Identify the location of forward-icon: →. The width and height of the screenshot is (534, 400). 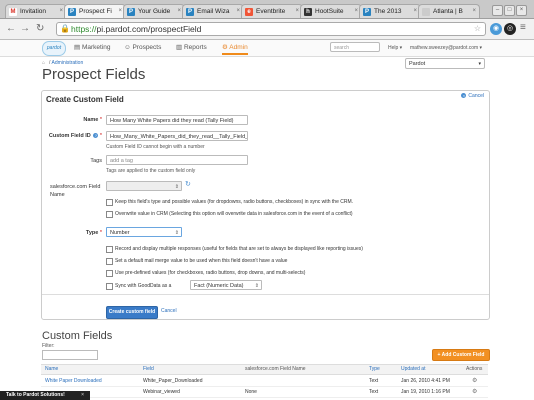
(25, 29).